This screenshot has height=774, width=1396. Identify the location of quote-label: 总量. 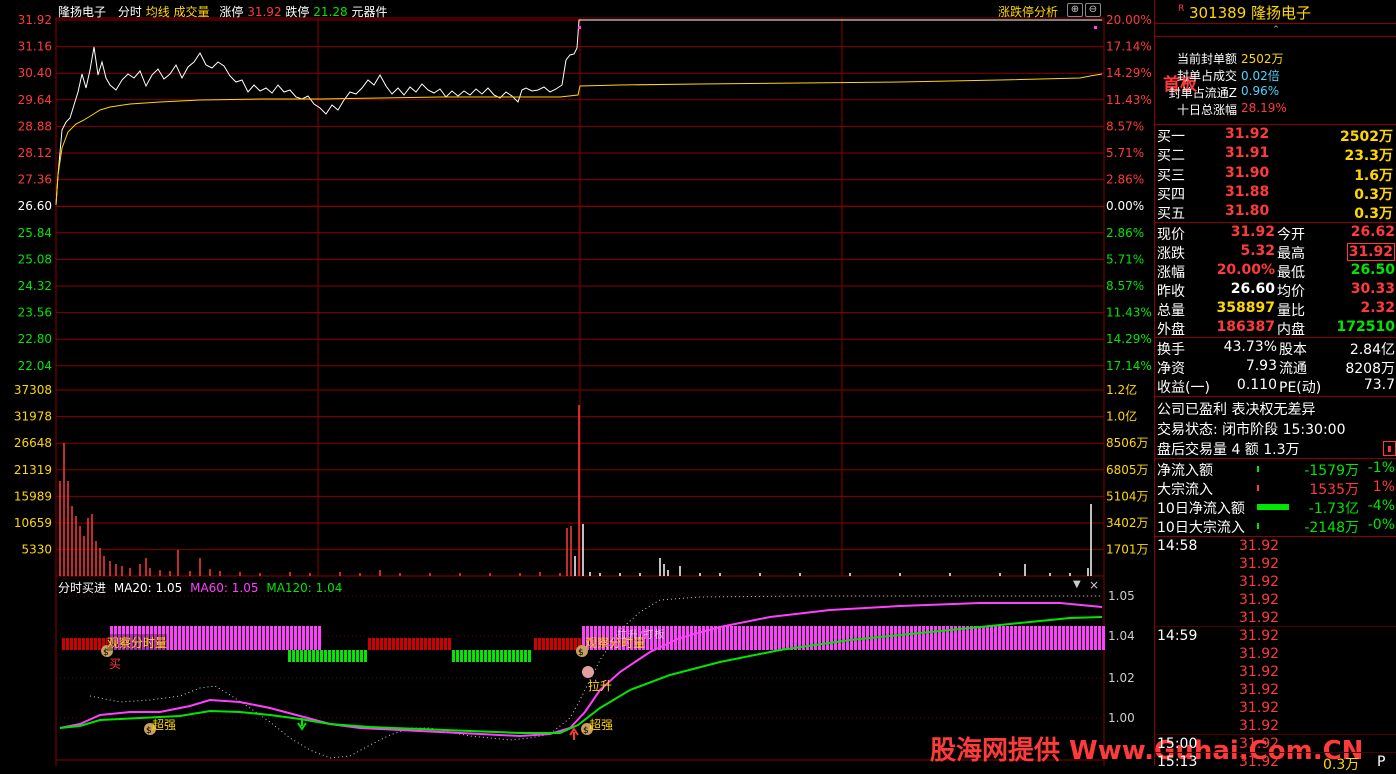
(1171, 311).